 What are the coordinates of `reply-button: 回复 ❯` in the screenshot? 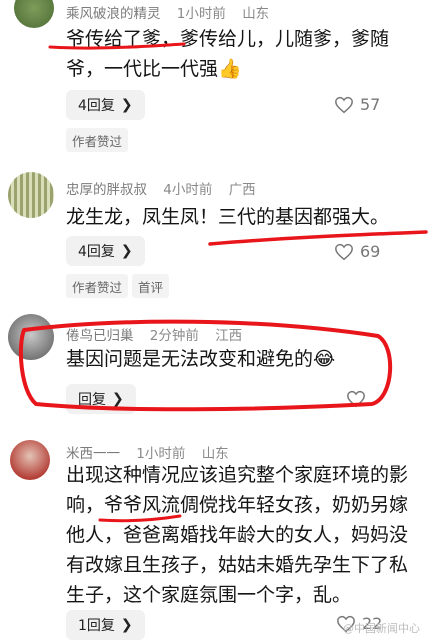 It's located at (101, 399).